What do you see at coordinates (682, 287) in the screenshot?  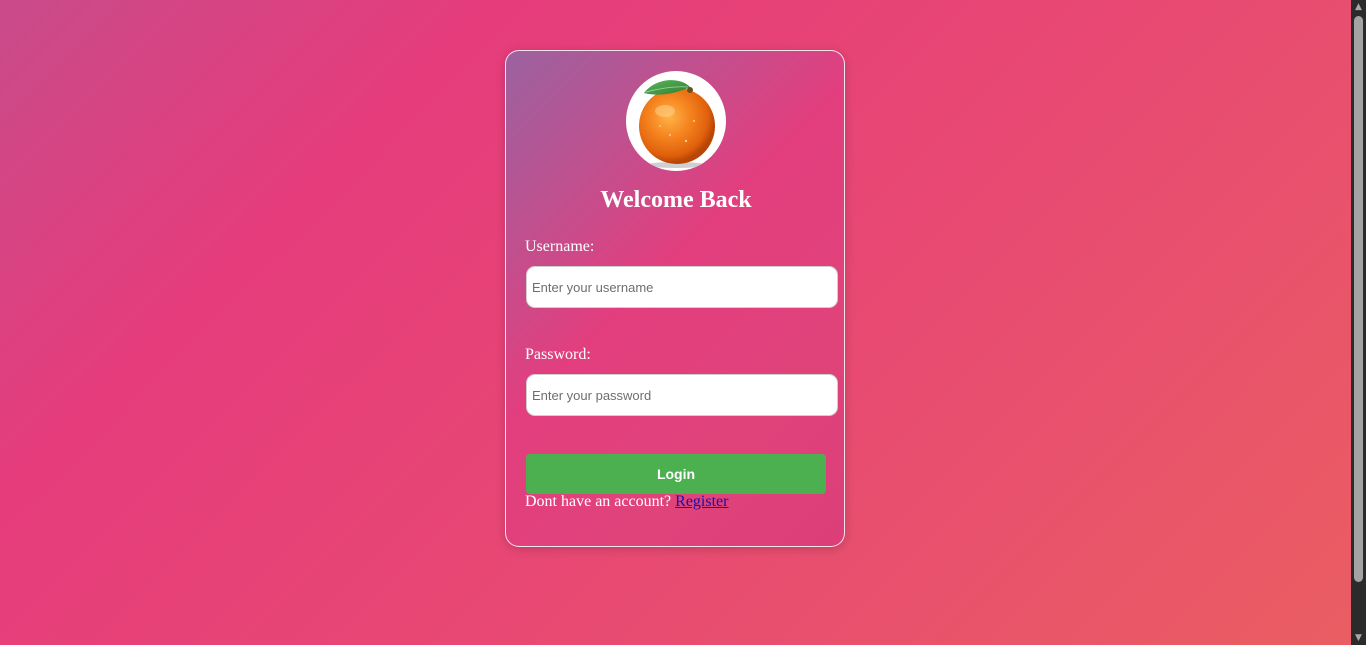 I see `username-input` at bounding box center [682, 287].